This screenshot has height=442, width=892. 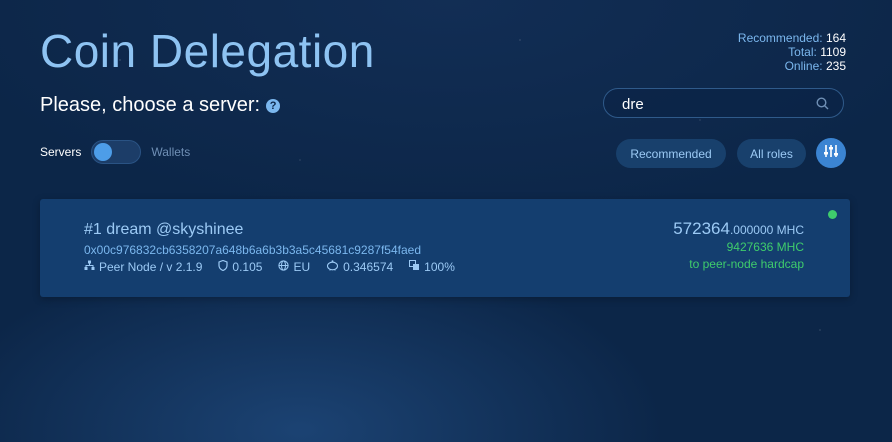 What do you see at coordinates (332, 267) in the screenshot?
I see `piggy-bank-icon` at bounding box center [332, 267].